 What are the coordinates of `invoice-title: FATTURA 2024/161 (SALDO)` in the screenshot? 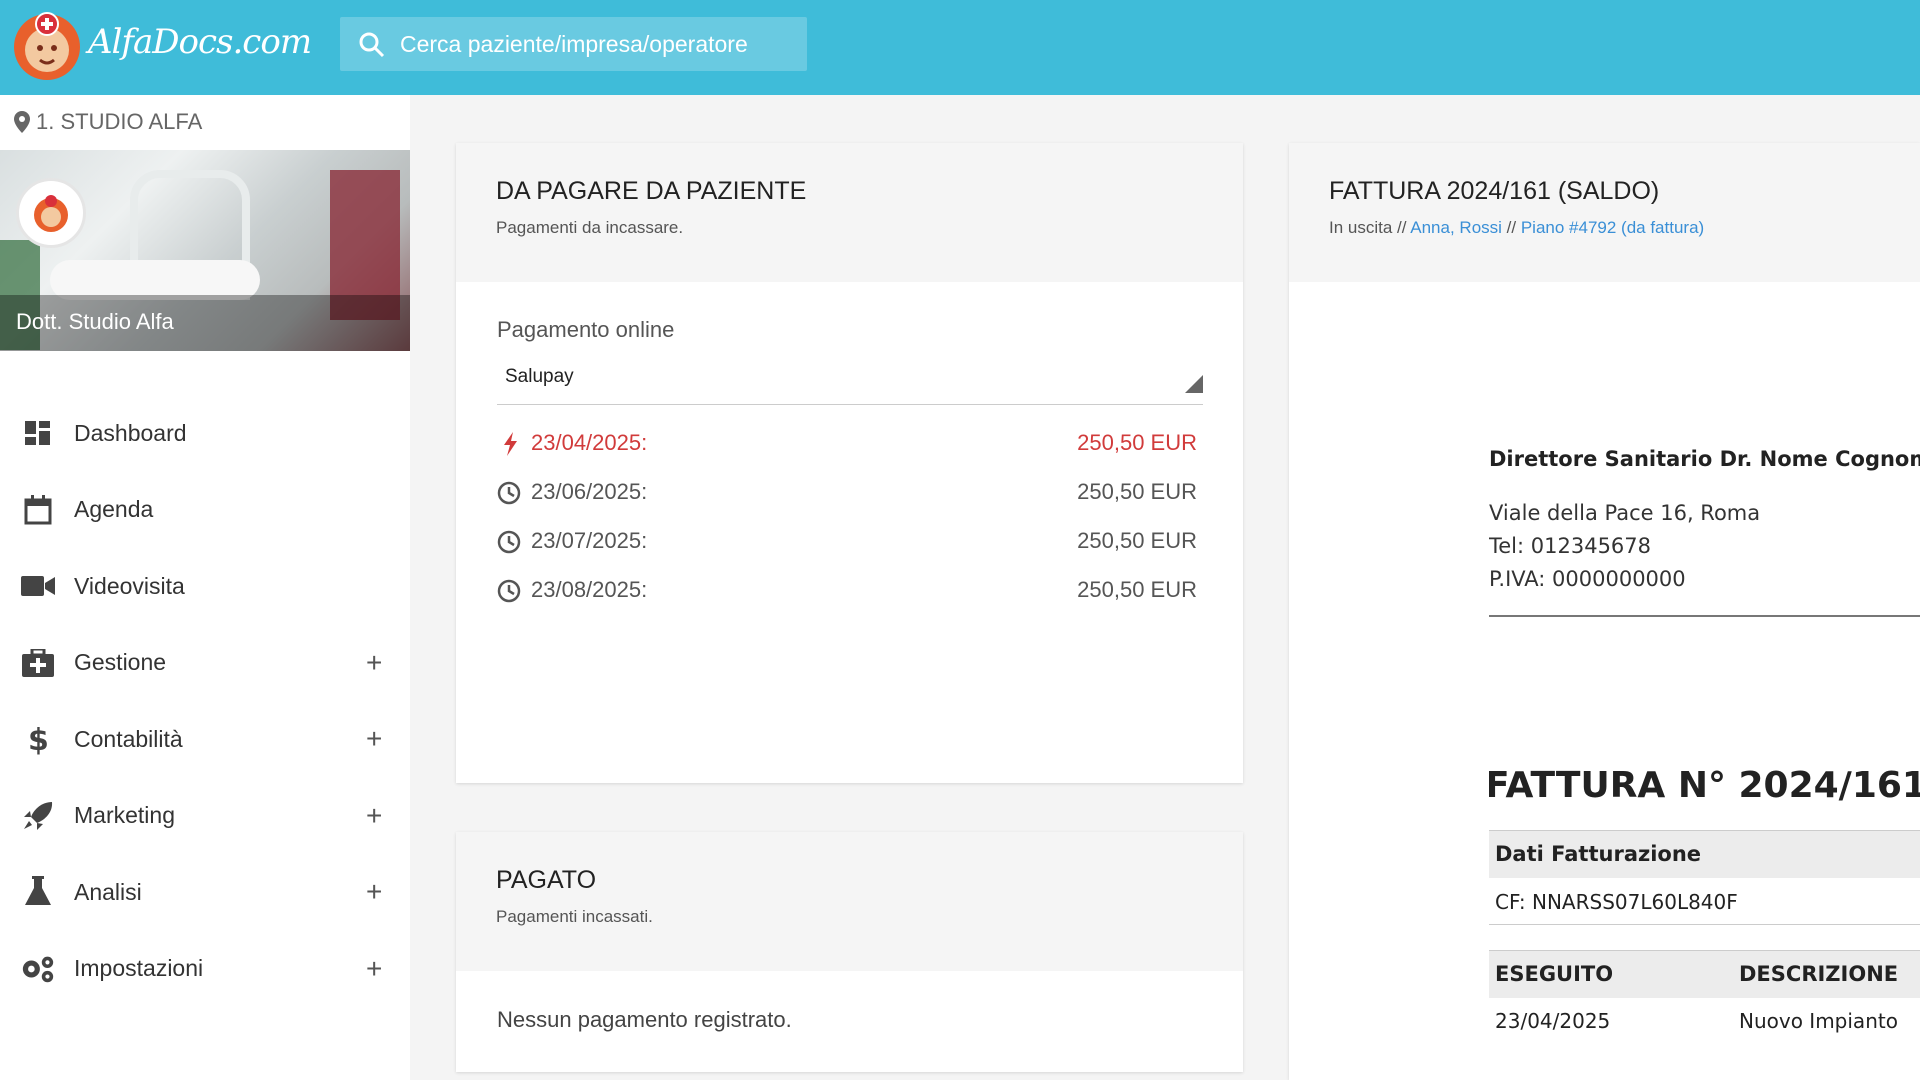 It's located at (1494, 191).